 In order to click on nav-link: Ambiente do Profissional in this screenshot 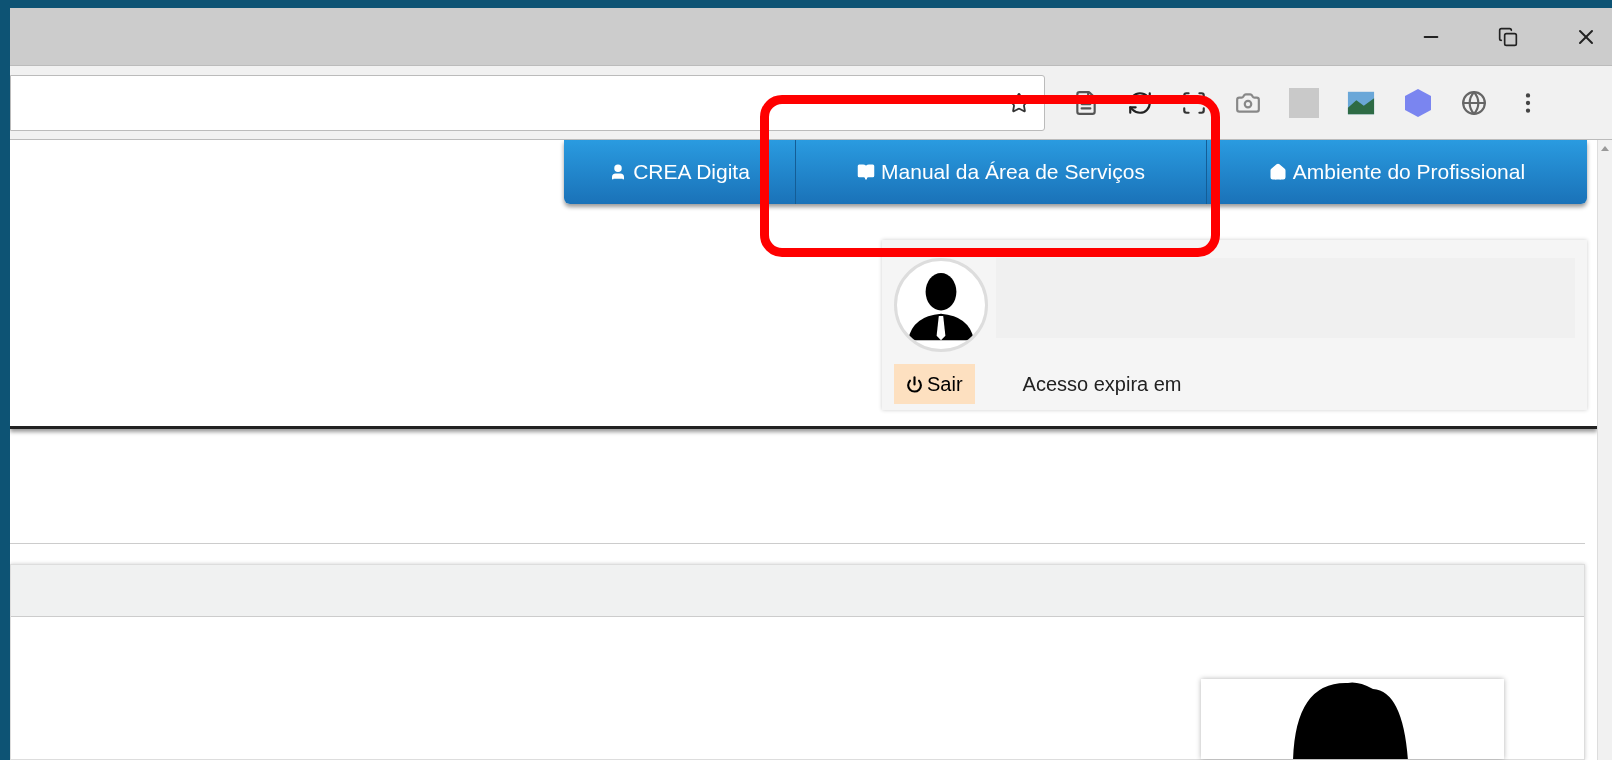, I will do `click(1396, 172)`.